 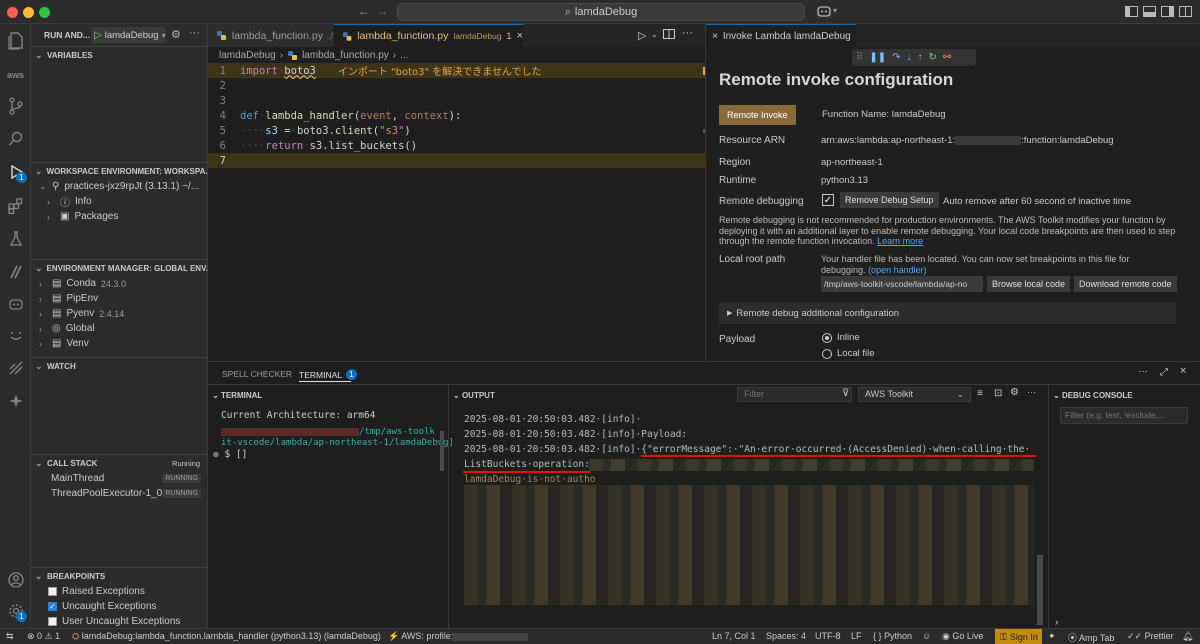 What do you see at coordinates (734, 636) in the screenshot?
I see `cursor-position: Ln 7, Col 1` at bounding box center [734, 636].